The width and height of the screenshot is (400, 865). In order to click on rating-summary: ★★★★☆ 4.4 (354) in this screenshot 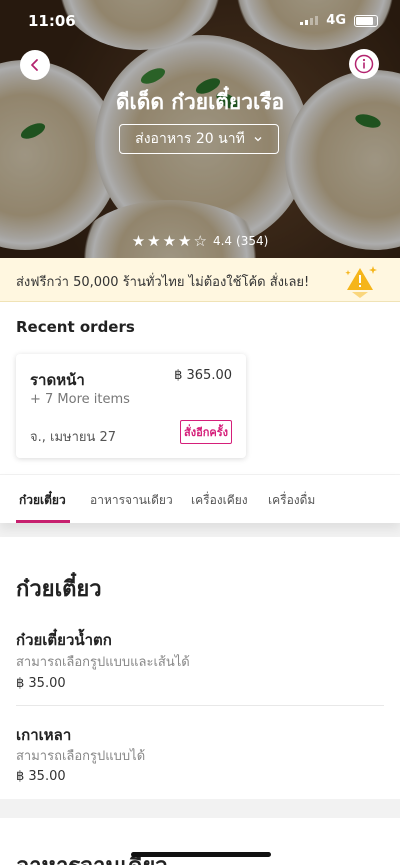, I will do `click(200, 241)`.